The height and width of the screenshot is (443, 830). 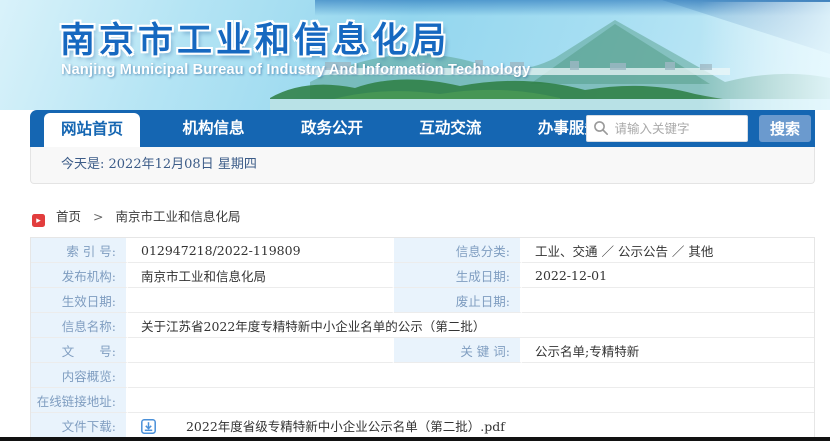 I want to click on field-label-doc-no: 文 号:, so click(x=79, y=350).